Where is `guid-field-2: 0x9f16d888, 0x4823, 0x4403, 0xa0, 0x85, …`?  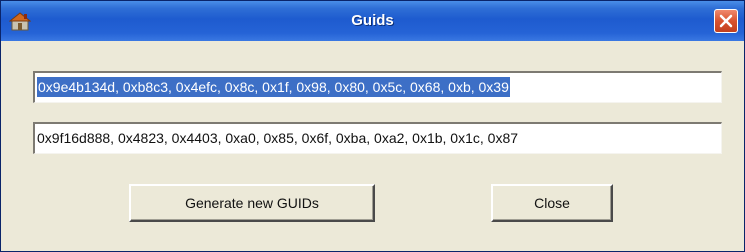 guid-field-2: 0x9f16d888, 0x4823, 0x4403, 0xa0, 0x85, … is located at coordinates (377, 138).